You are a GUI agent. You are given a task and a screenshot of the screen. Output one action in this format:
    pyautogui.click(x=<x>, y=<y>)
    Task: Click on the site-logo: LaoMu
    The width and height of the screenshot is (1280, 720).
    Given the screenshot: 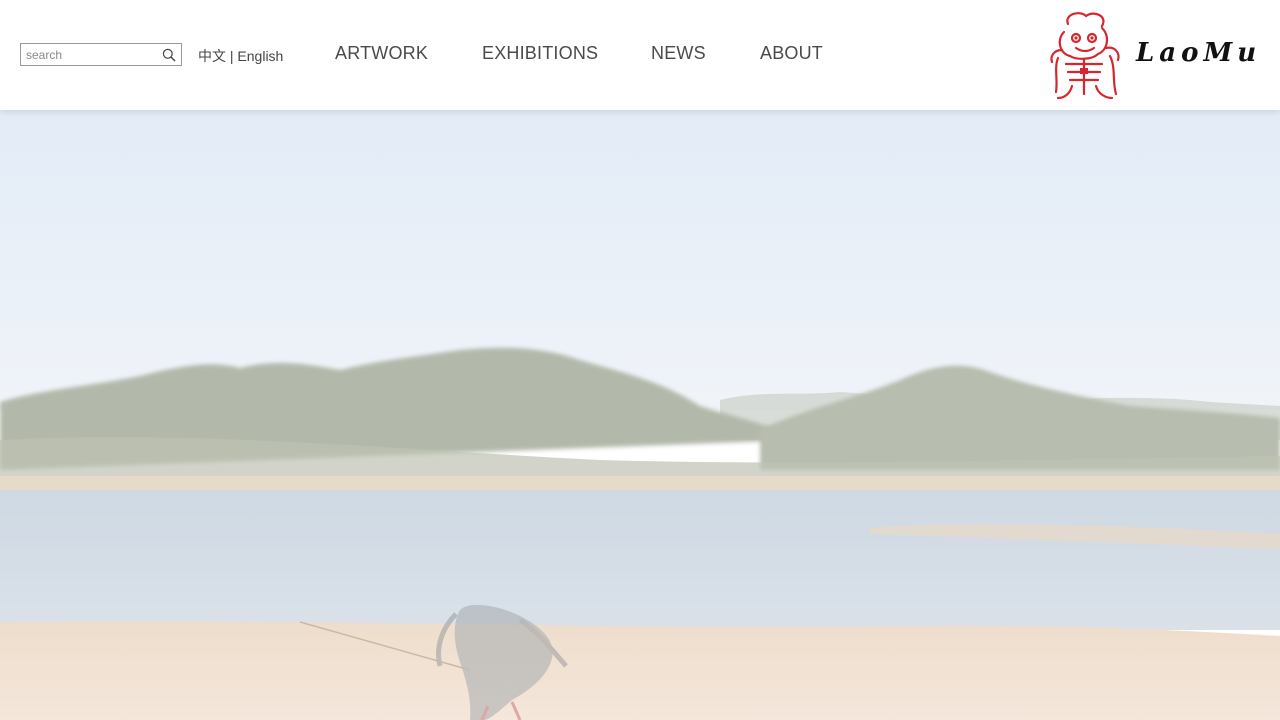 What is the action you would take?
    pyautogui.click(x=1151, y=56)
    